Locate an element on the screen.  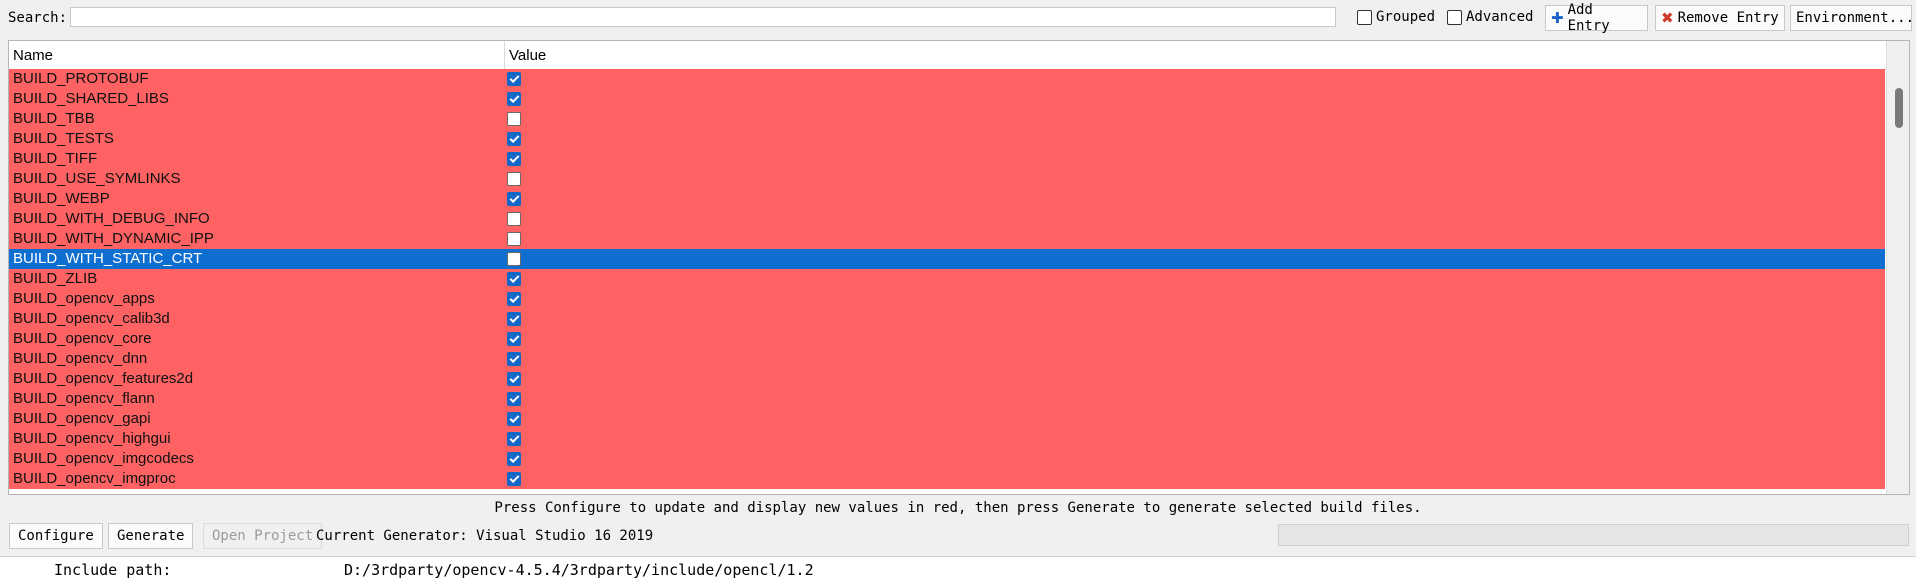
advanced-label: Advanced is located at coordinates (1500, 17).